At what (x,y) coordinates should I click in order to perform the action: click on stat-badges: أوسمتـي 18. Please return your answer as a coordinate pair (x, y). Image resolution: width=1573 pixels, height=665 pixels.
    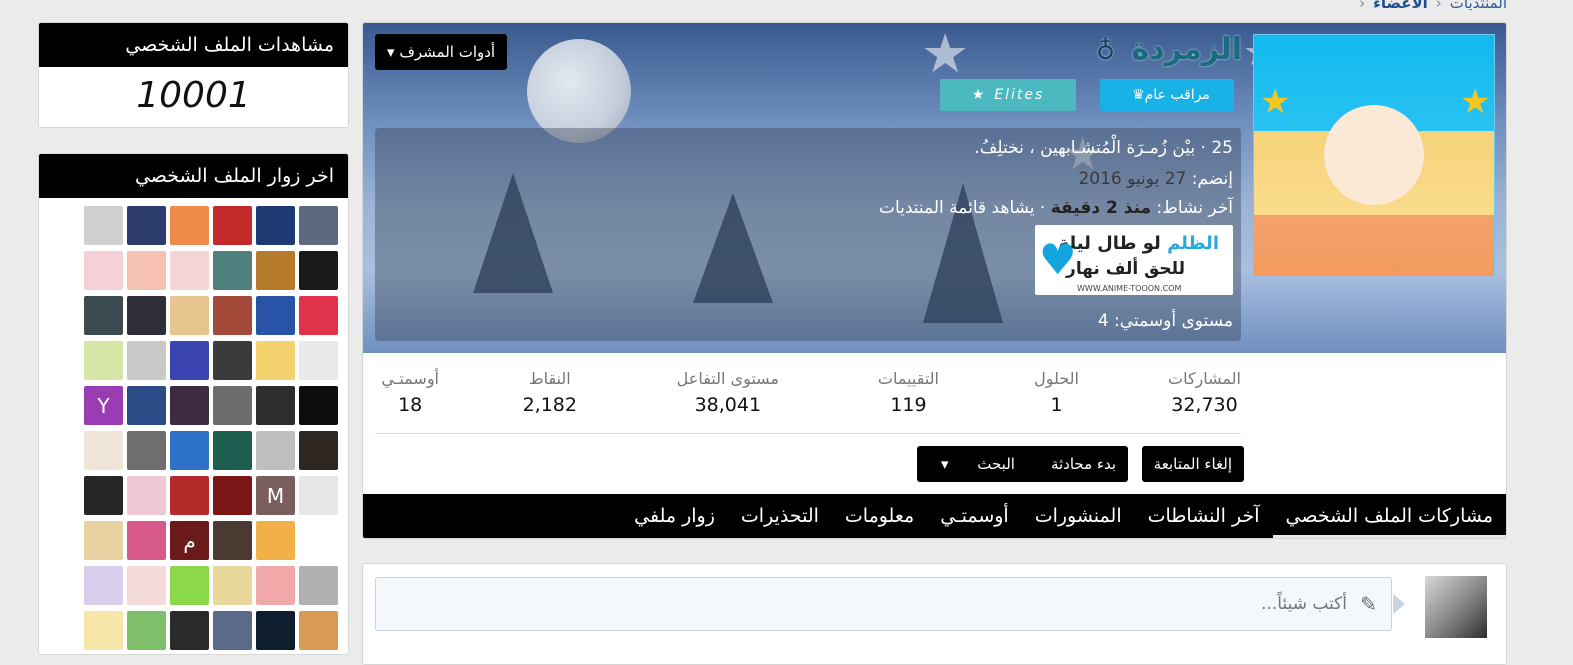
    Looking at the image, I should click on (410, 392).